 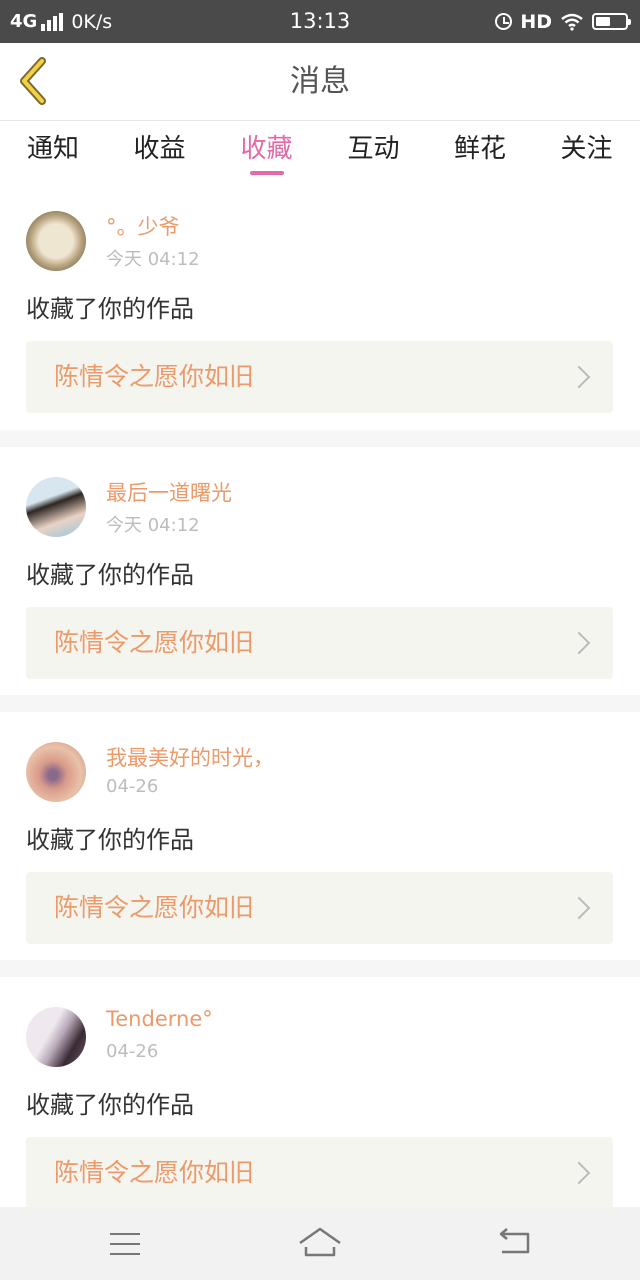 What do you see at coordinates (504, 21) in the screenshot?
I see `alarm-icon` at bounding box center [504, 21].